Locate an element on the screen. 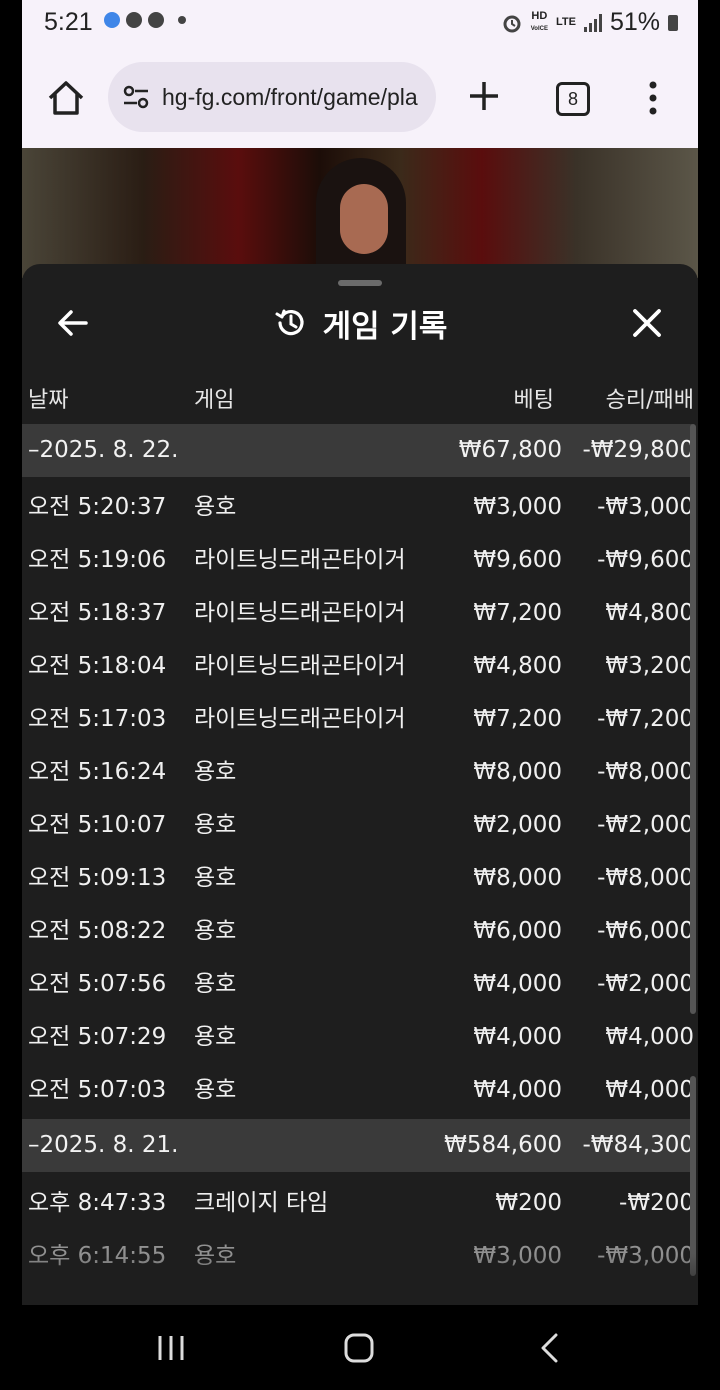  dealer-face is located at coordinates (364, 219).